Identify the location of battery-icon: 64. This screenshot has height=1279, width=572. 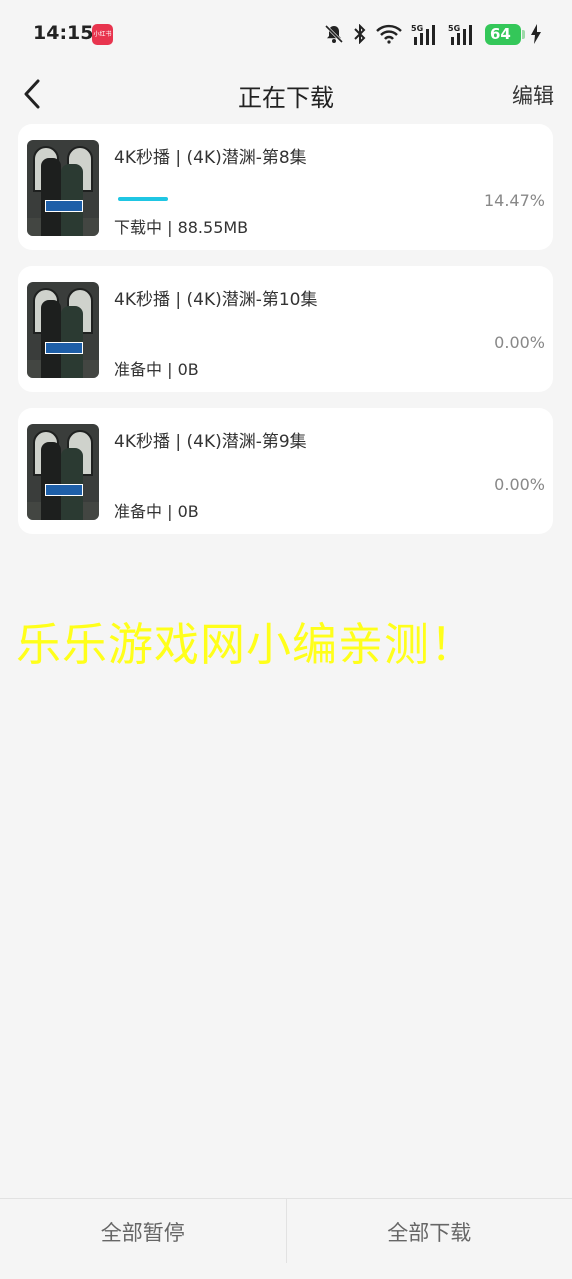
(505, 34).